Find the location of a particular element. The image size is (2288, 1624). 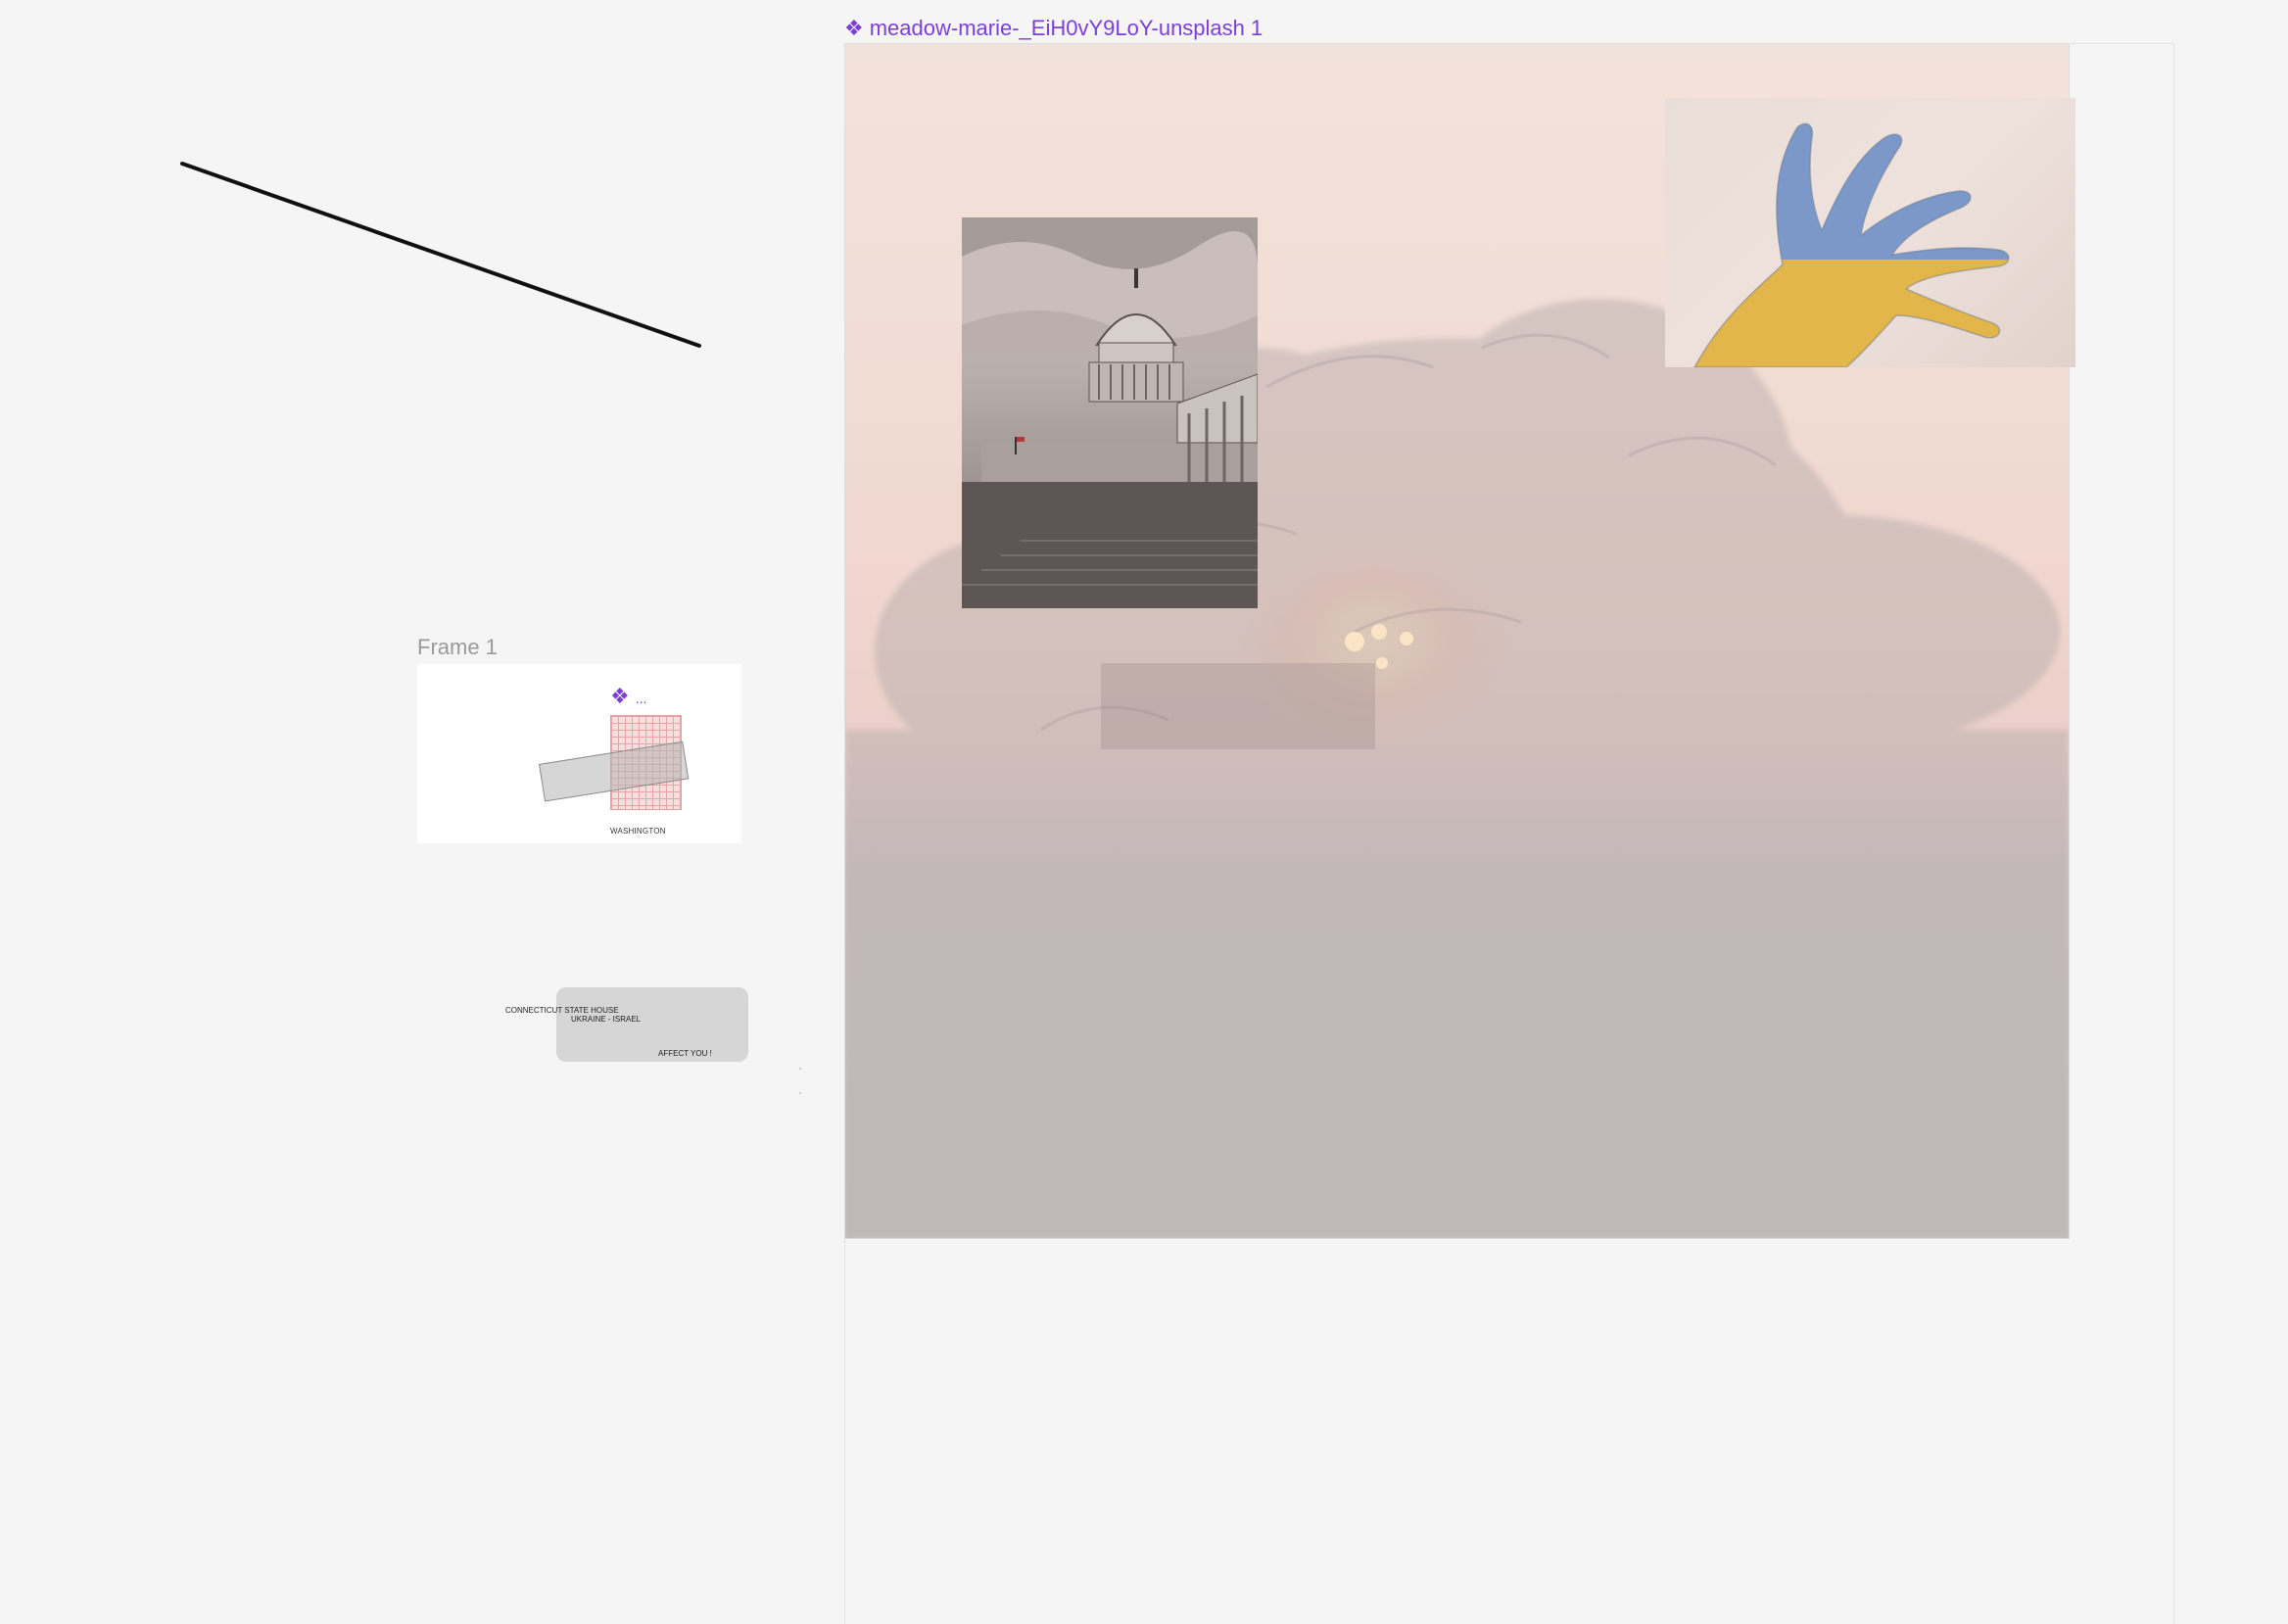

frame1-title: Frame 1 is located at coordinates (458, 647).